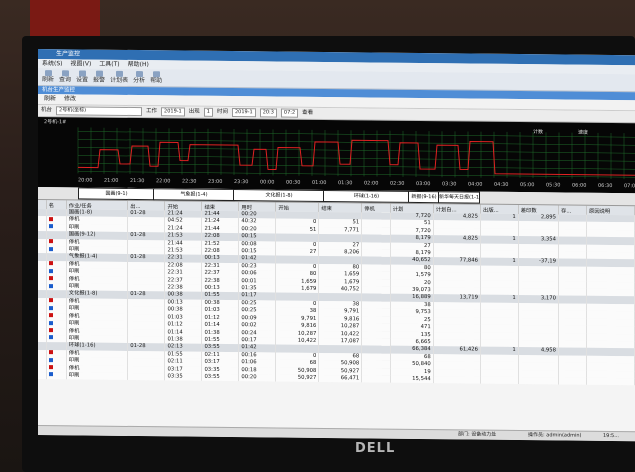 This screenshot has width=635, height=472. I want to click on x-tick-label: 00:30, so click(293, 183).